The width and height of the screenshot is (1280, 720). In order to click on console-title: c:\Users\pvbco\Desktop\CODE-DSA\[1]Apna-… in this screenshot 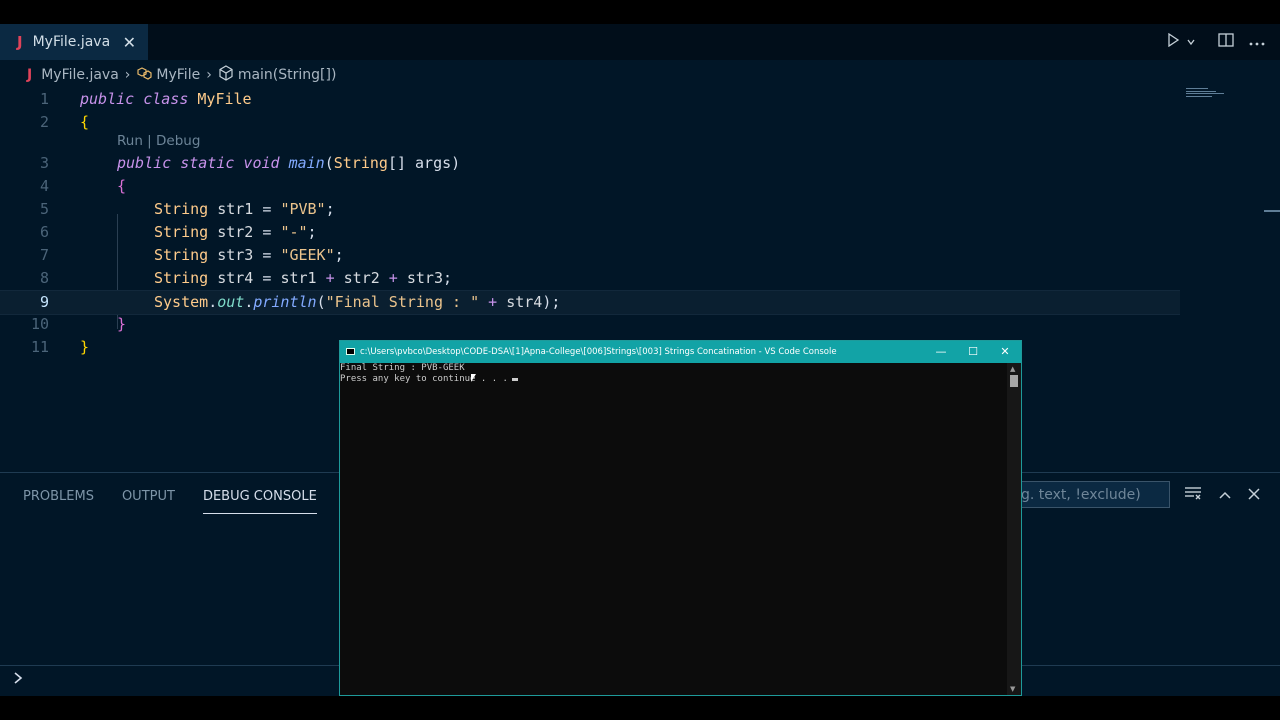, I will do `click(598, 352)`.